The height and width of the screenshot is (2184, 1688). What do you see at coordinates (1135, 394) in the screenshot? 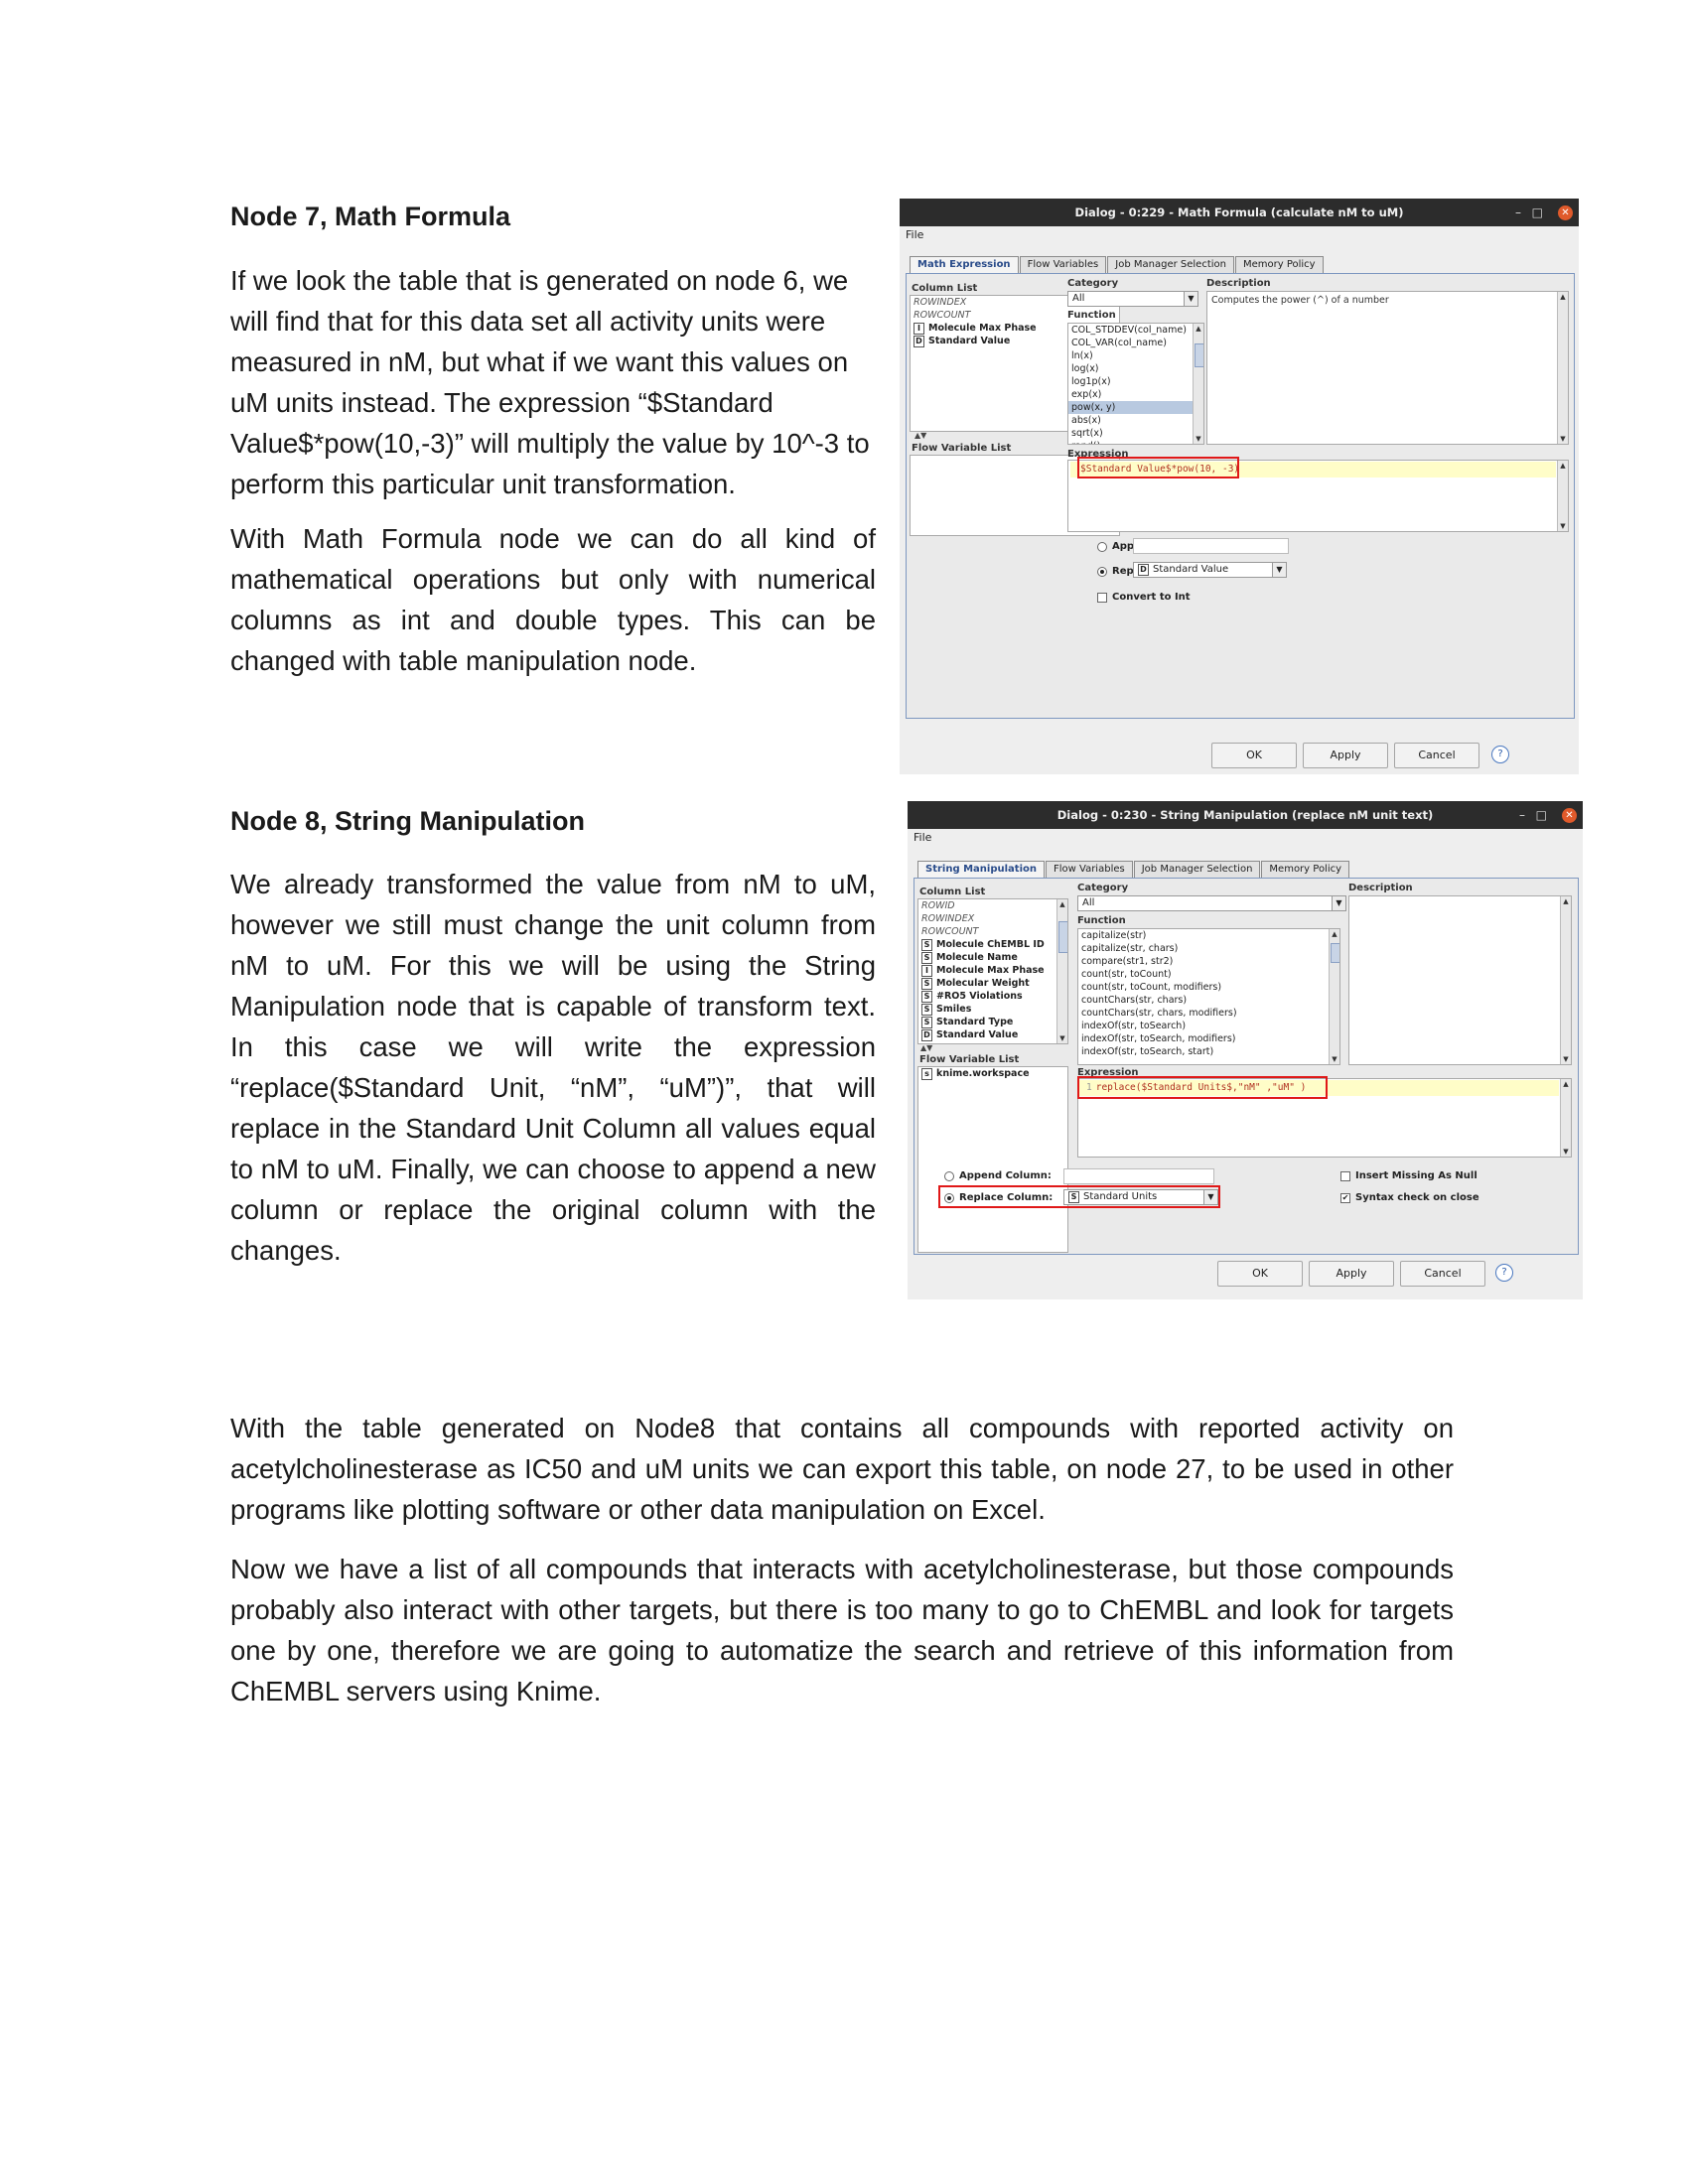
I see `function-item: exp(x)` at bounding box center [1135, 394].